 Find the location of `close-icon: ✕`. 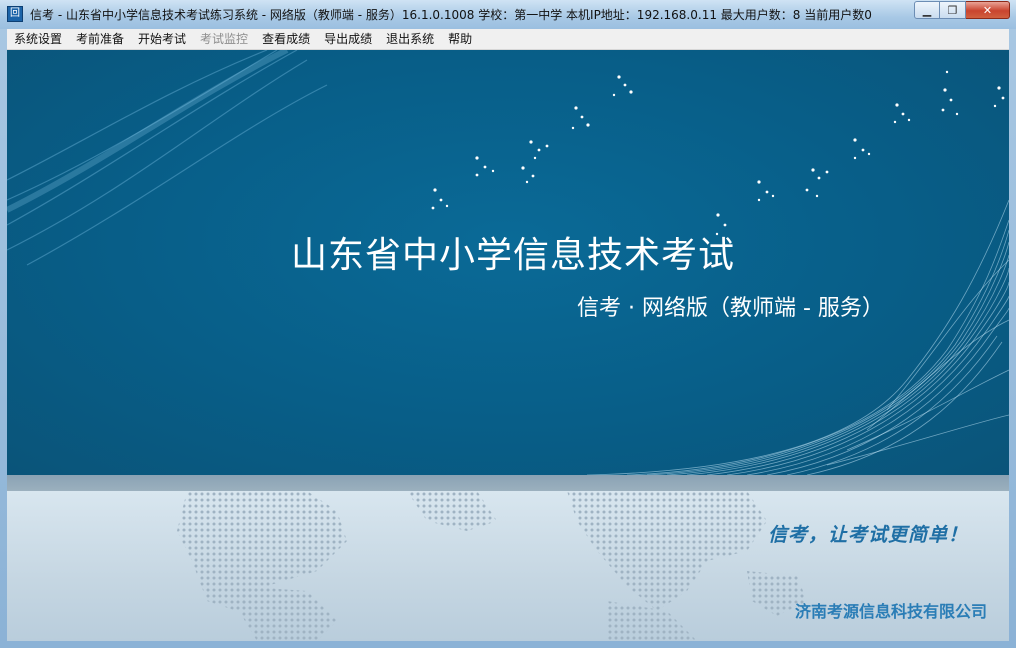

close-icon: ✕ is located at coordinates (987, 10).